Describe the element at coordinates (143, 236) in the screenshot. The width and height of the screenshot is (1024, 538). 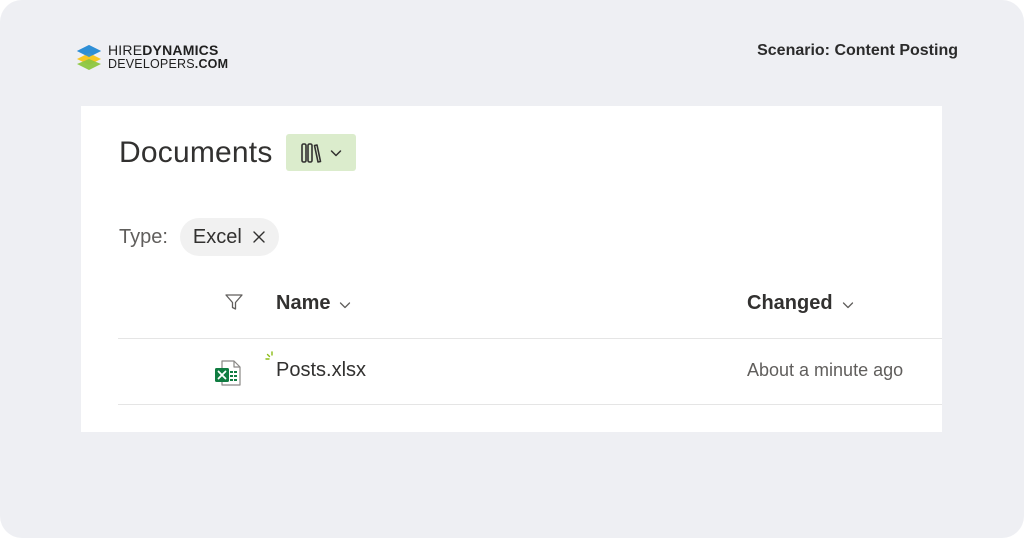
I see `filter-label: Type:` at that location.